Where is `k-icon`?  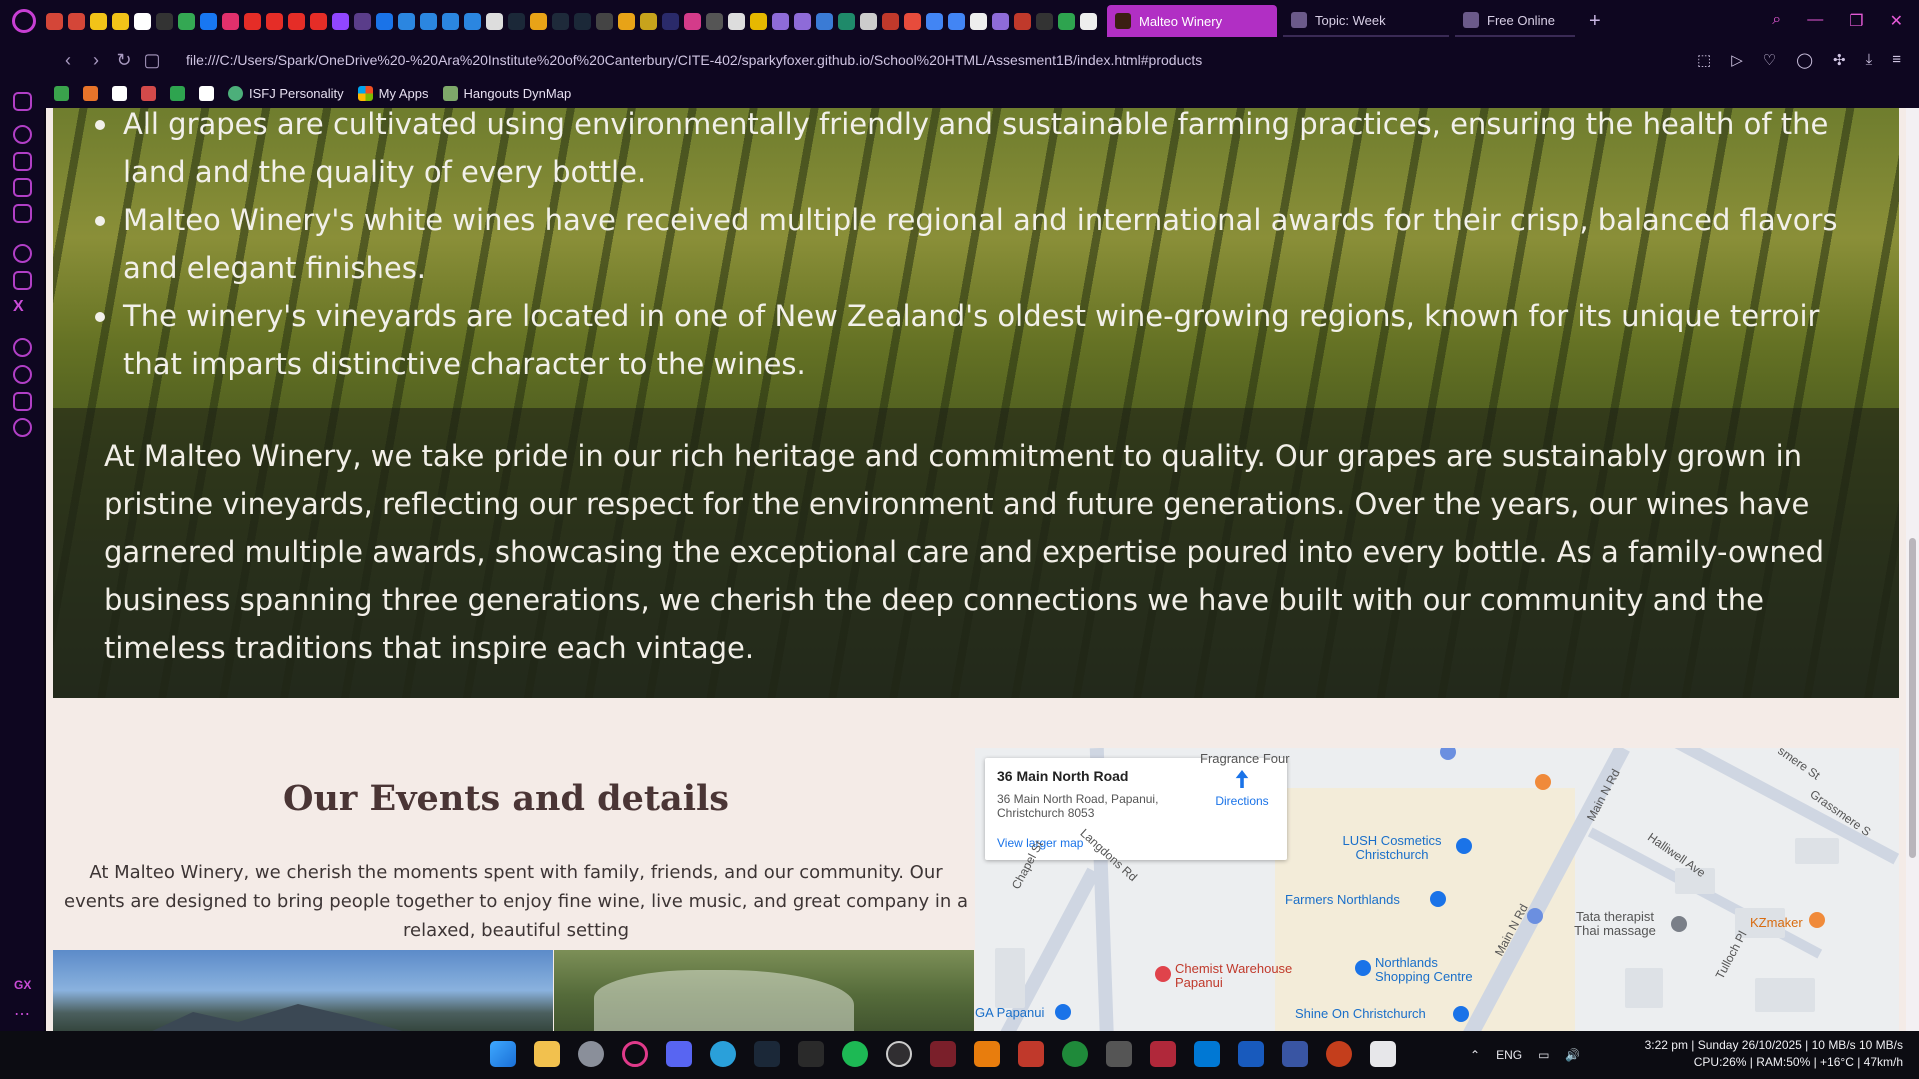 k-icon is located at coordinates (868, 21).